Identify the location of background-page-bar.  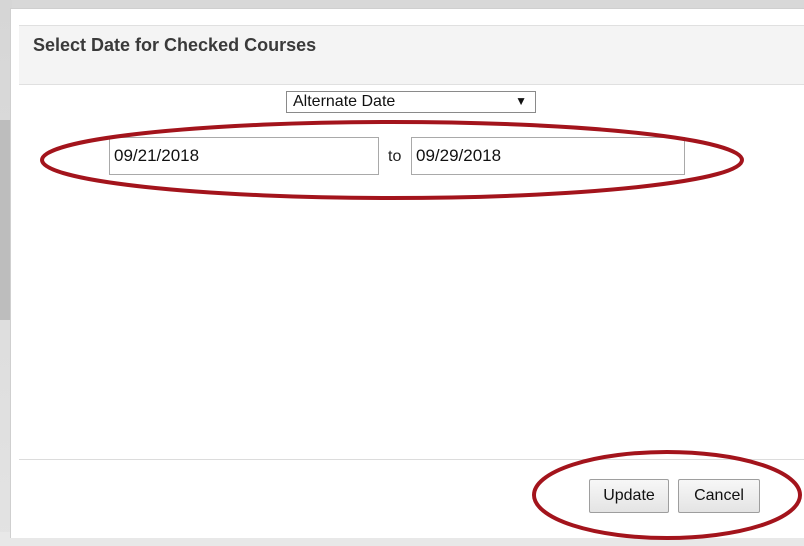
(5, 220).